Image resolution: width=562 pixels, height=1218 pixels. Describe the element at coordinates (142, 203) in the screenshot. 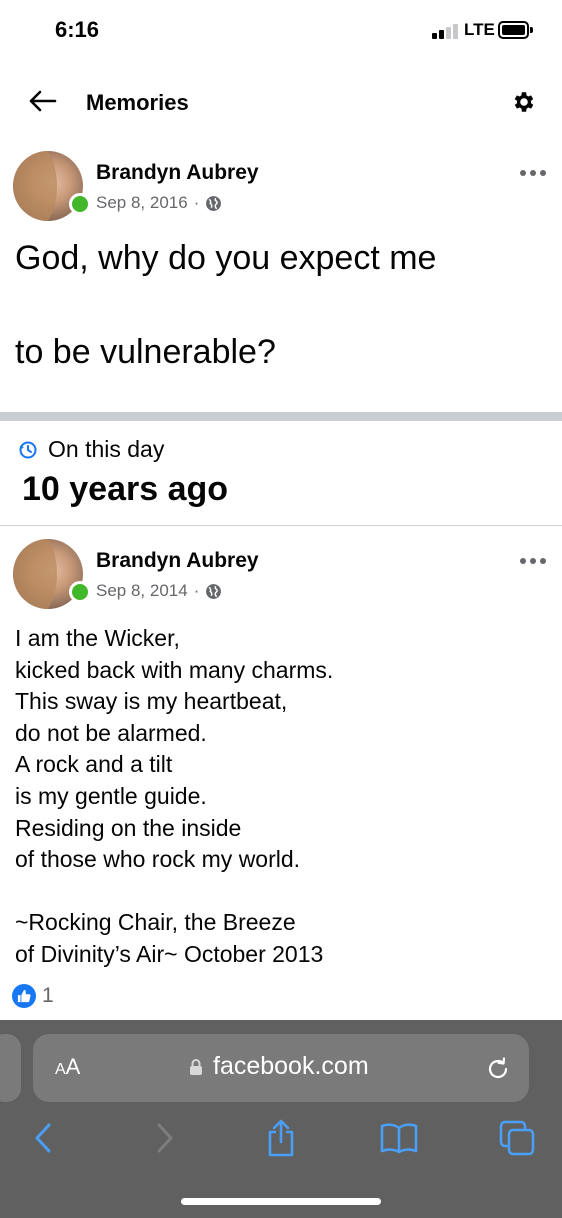

I see `post-date: Sep 8, 2016` at that location.